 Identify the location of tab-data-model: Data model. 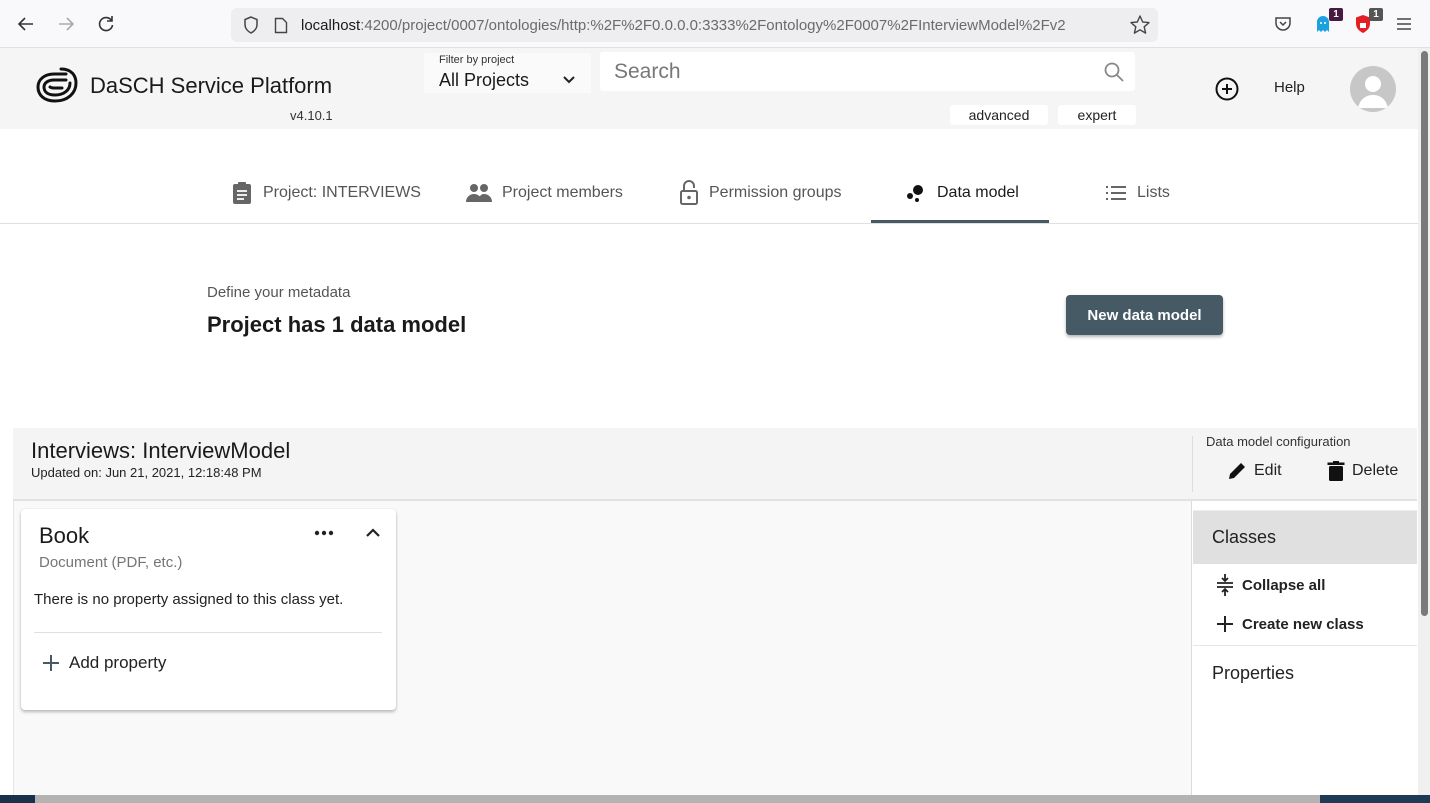
(962, 202).